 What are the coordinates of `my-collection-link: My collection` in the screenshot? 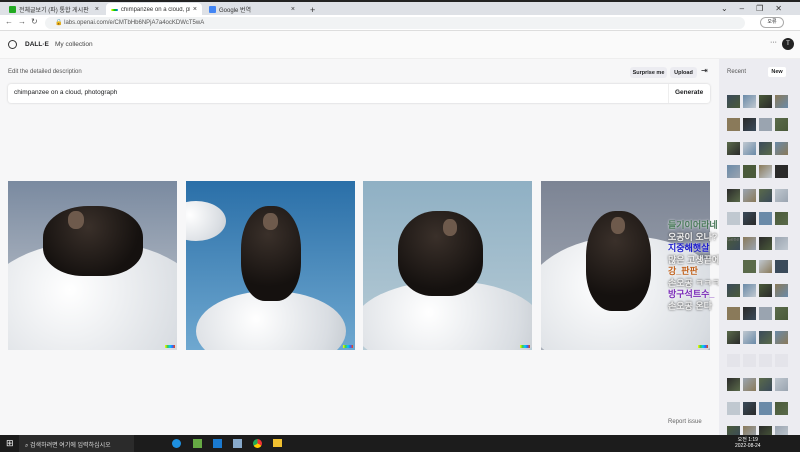 It's located at (74, 44).